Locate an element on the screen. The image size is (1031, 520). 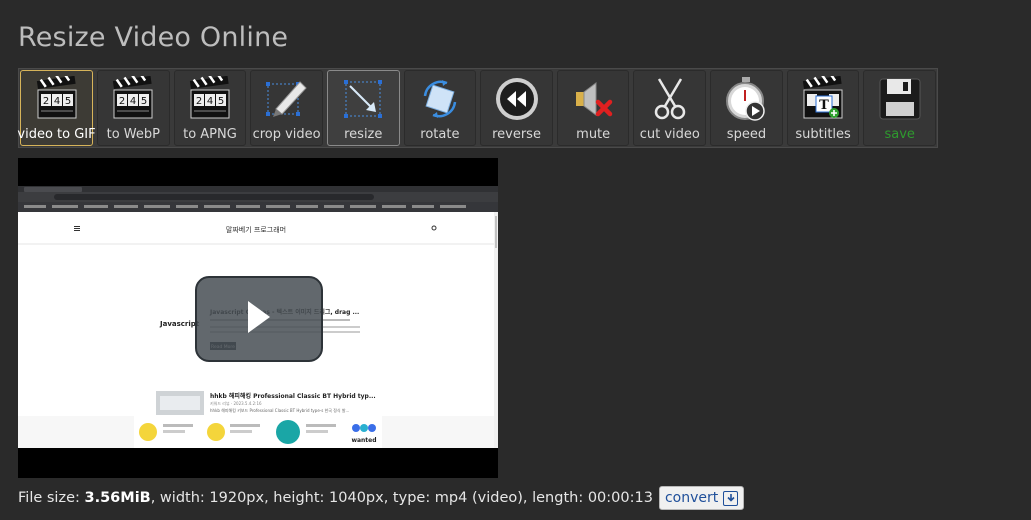
download-icon is located at coordinates (731, 498).